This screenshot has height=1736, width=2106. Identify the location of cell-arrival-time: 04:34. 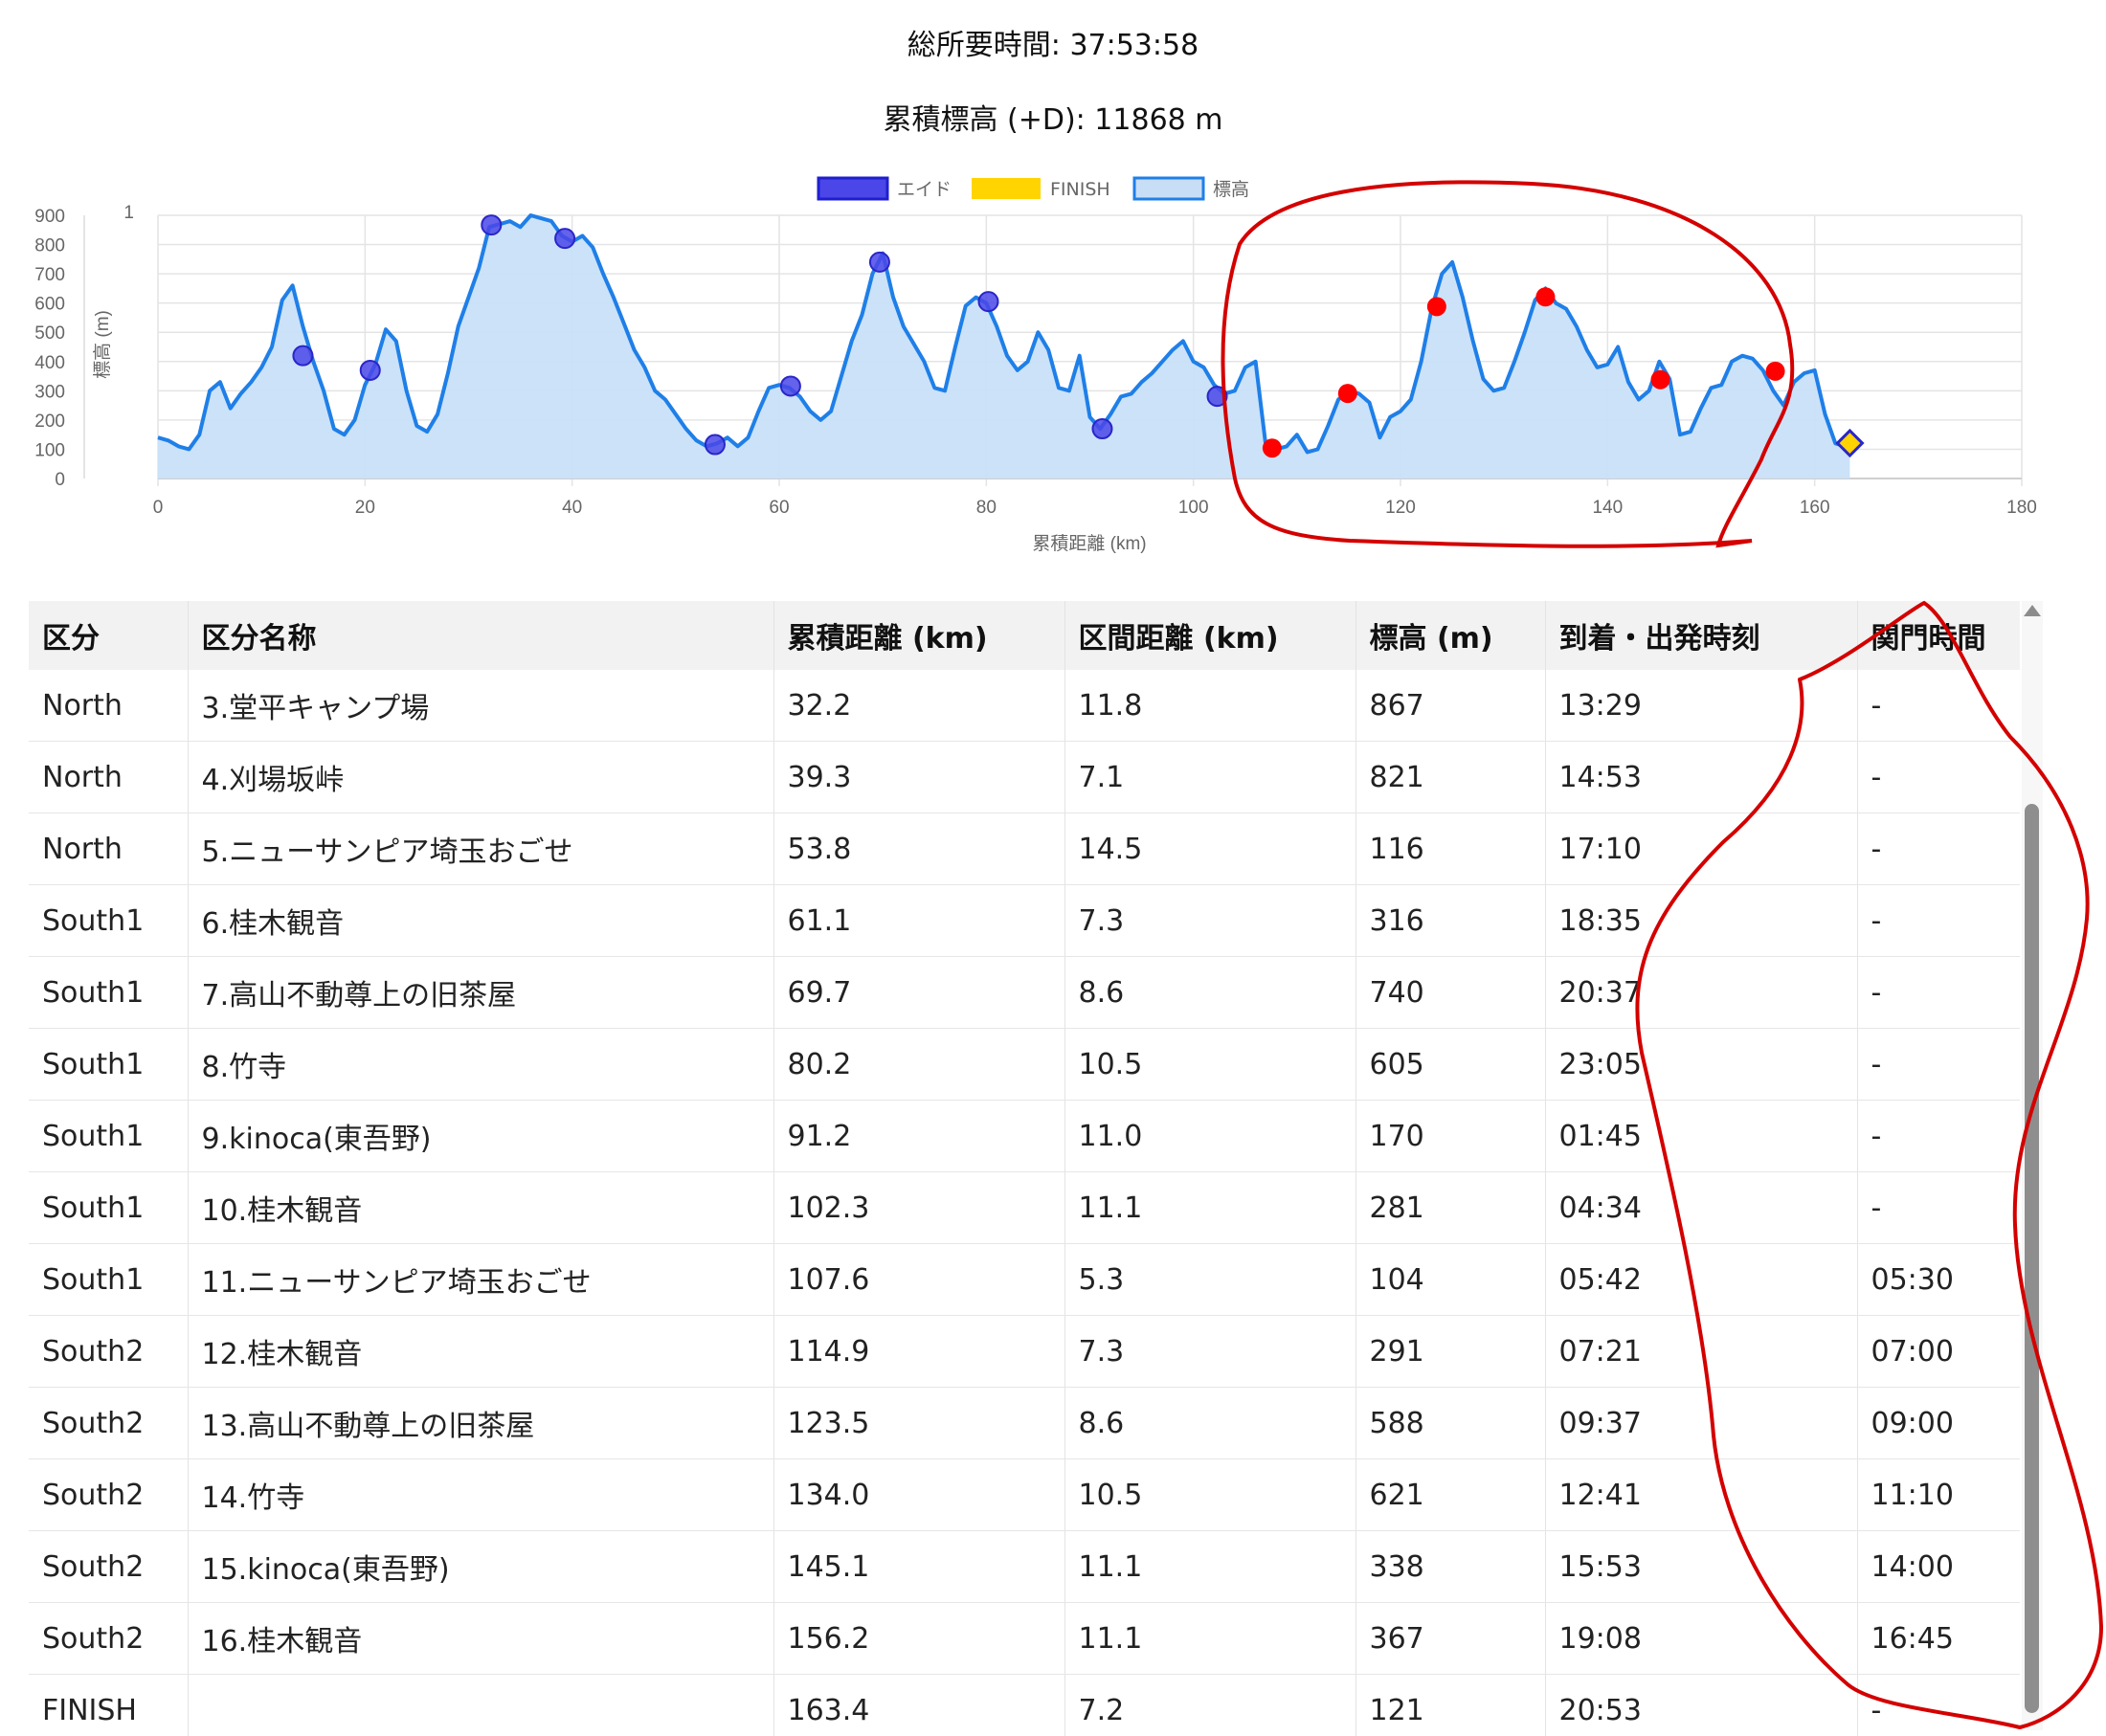
(1701, 1207).